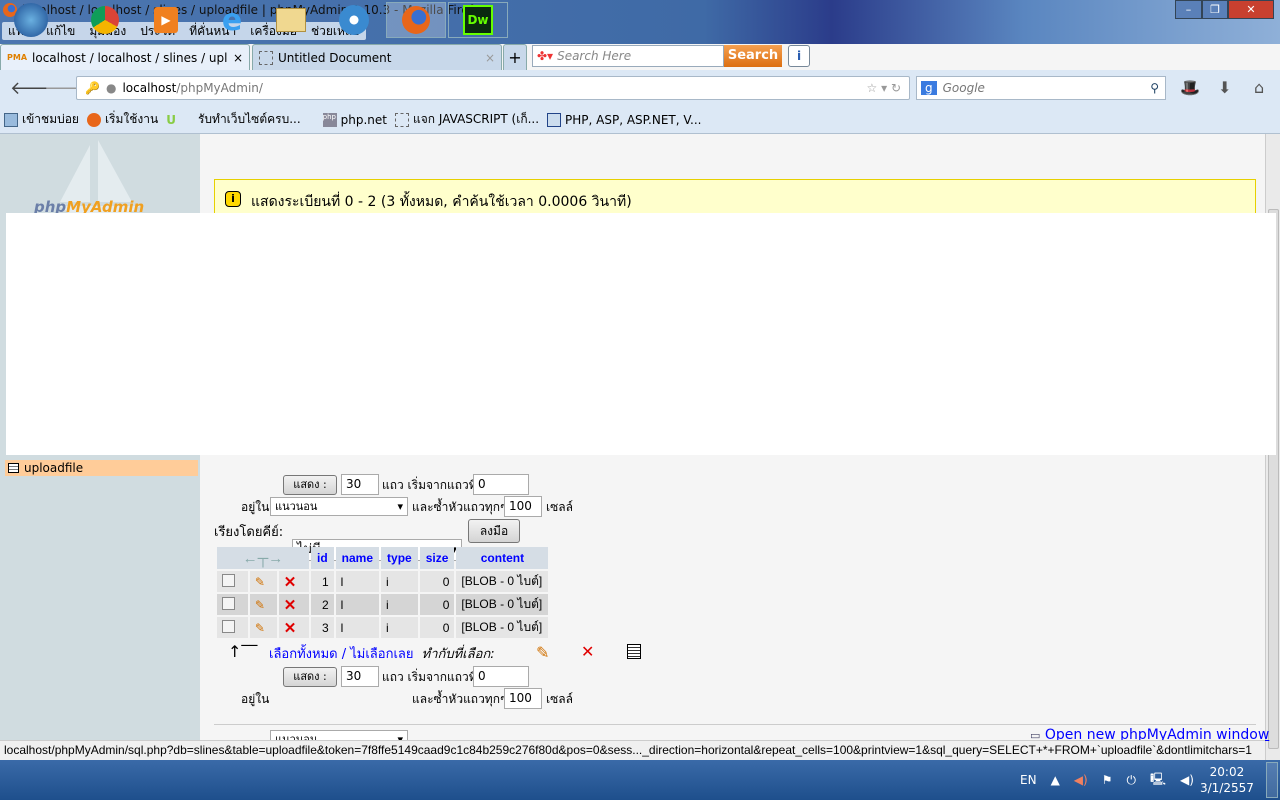  I want to click on column-header-name: name, so click(357, 558).